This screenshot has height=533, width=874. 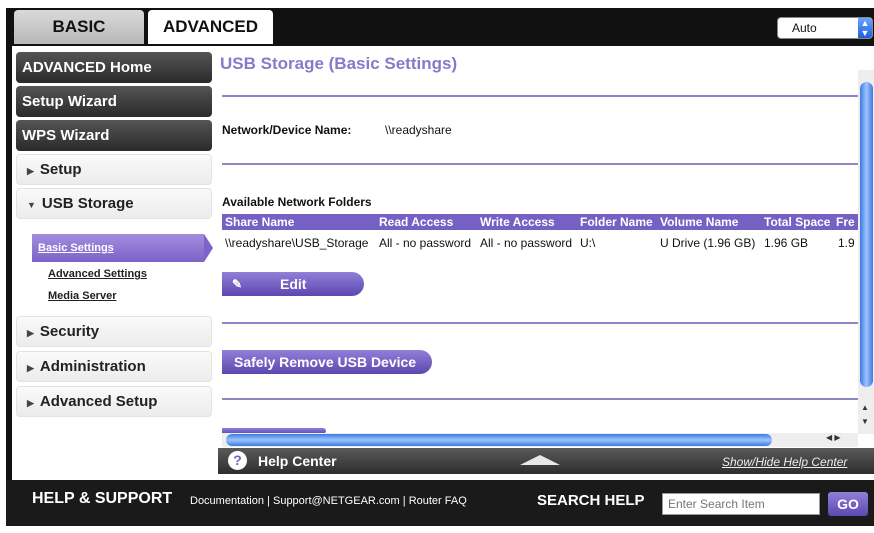 I want to click on table-cell: 1.9, so click(x=846, y=243).